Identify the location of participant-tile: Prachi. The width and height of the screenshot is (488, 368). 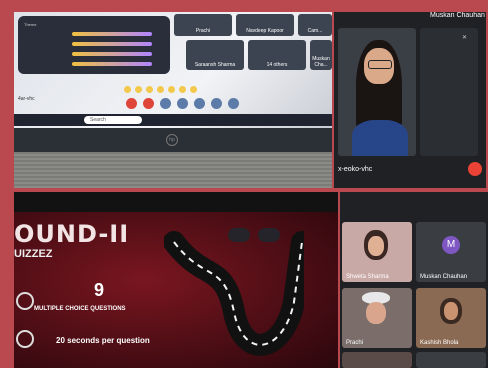
(203, 25).